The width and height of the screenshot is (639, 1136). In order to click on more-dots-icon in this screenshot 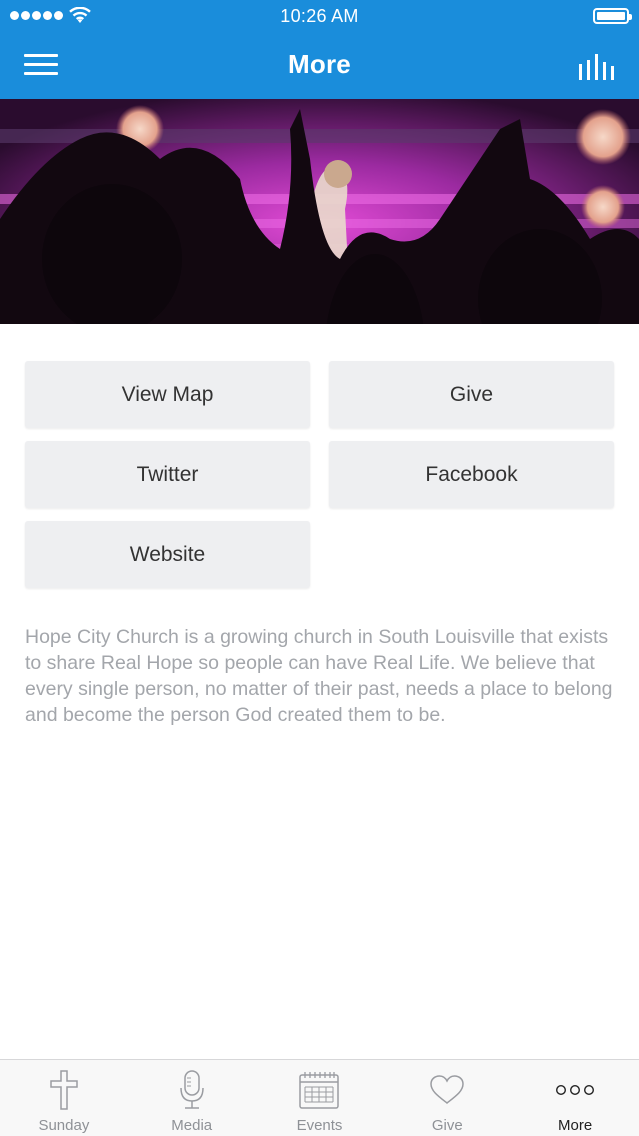, I will do `click(575, 1090)`.